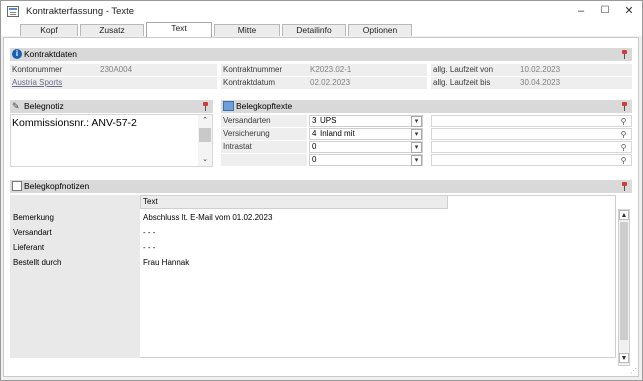 Image resolution: width=643 pixels, height=381 pixels. Describe the element at coordinates (264, 160) in the screenshot. I see `empty-label-cell` at that location.